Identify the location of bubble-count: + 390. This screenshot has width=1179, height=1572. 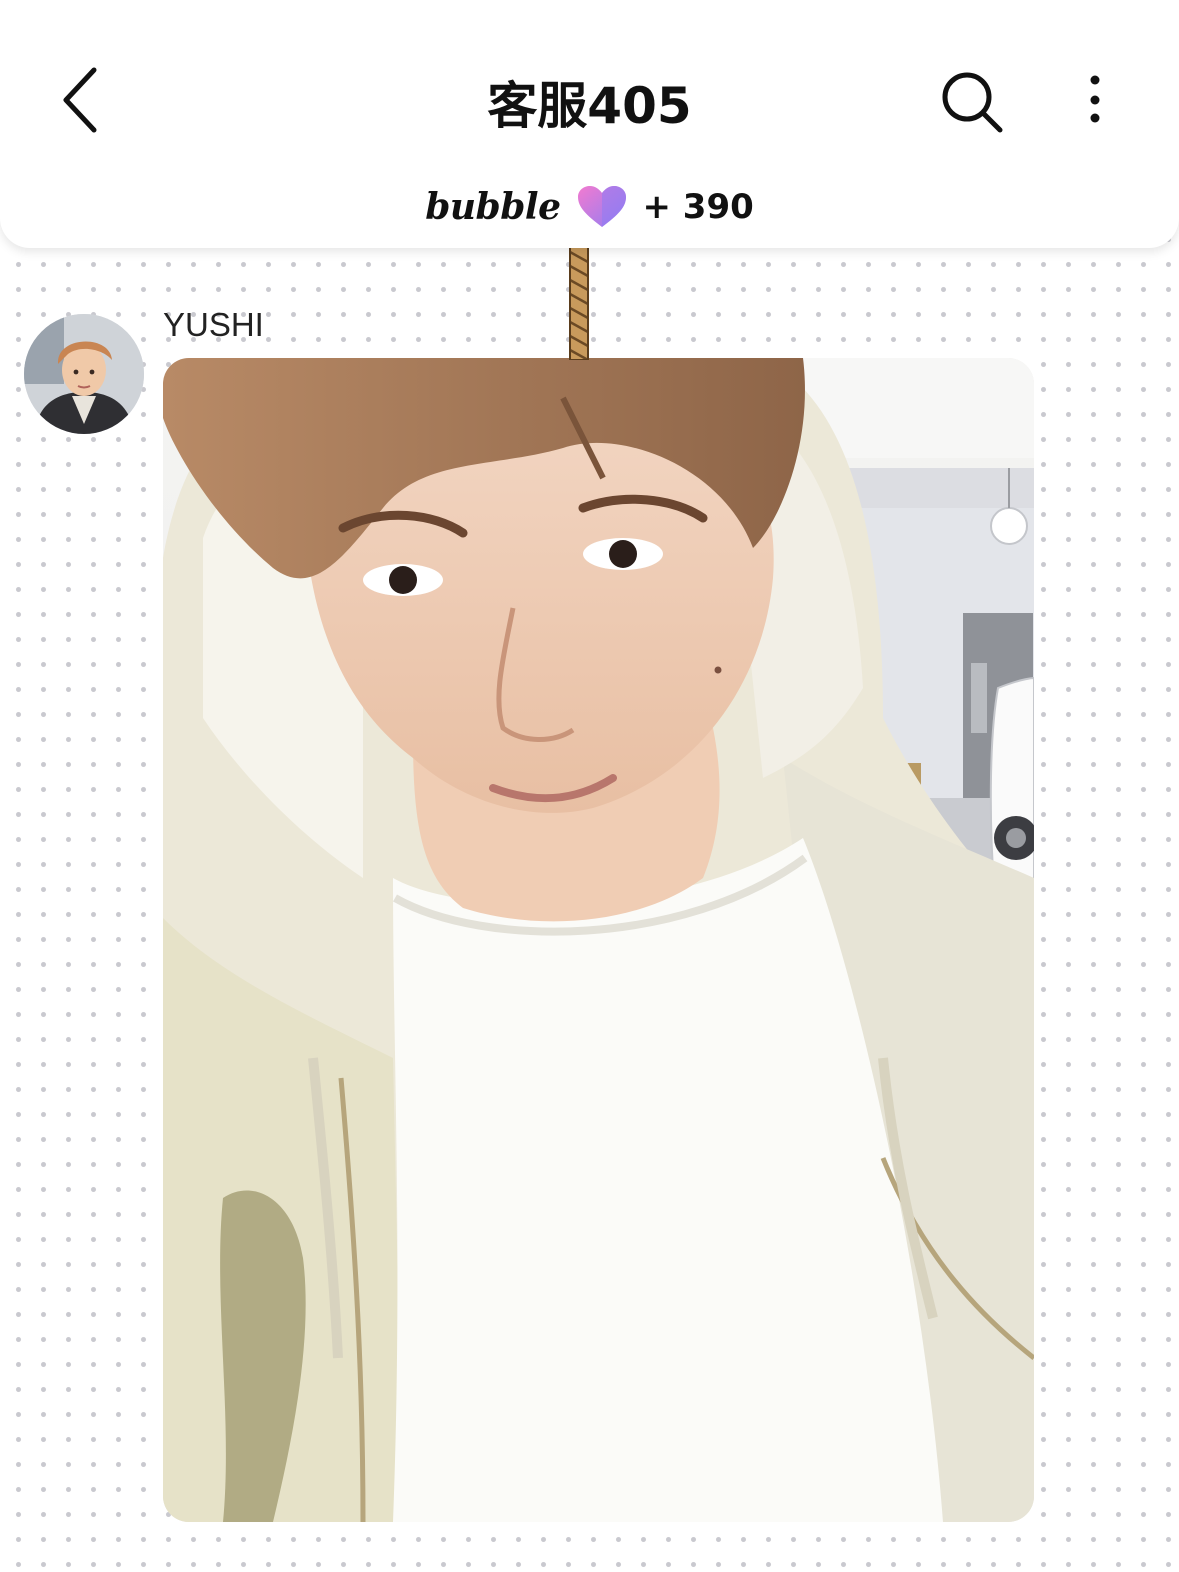
(698, 207).